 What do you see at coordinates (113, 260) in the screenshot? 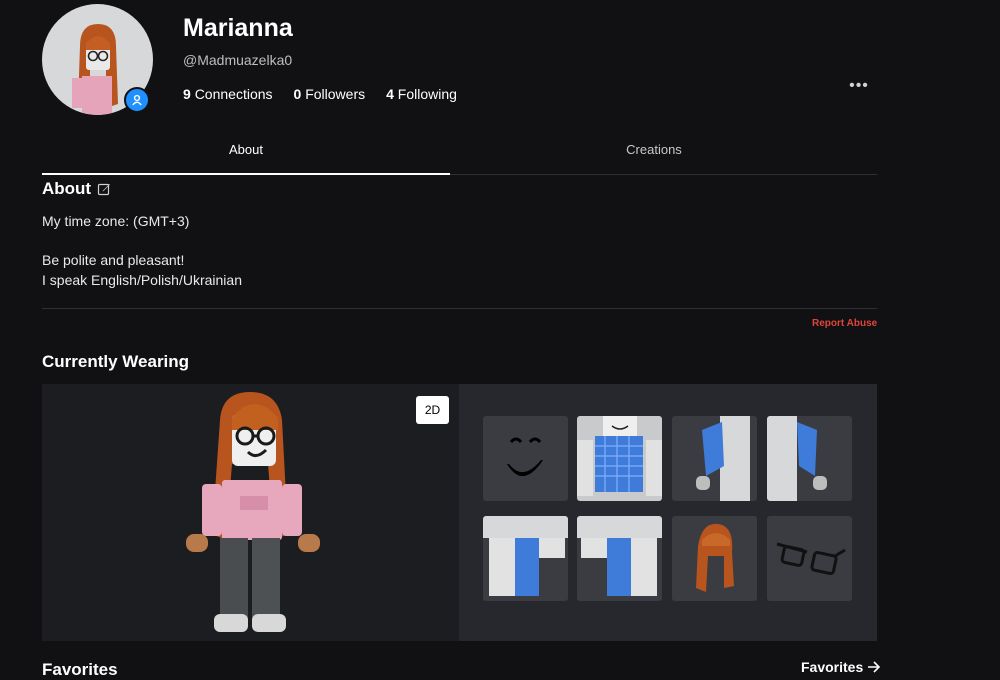
I see `about-line-polite: Be polite and pleasant!` at bounding box center [113, 260].